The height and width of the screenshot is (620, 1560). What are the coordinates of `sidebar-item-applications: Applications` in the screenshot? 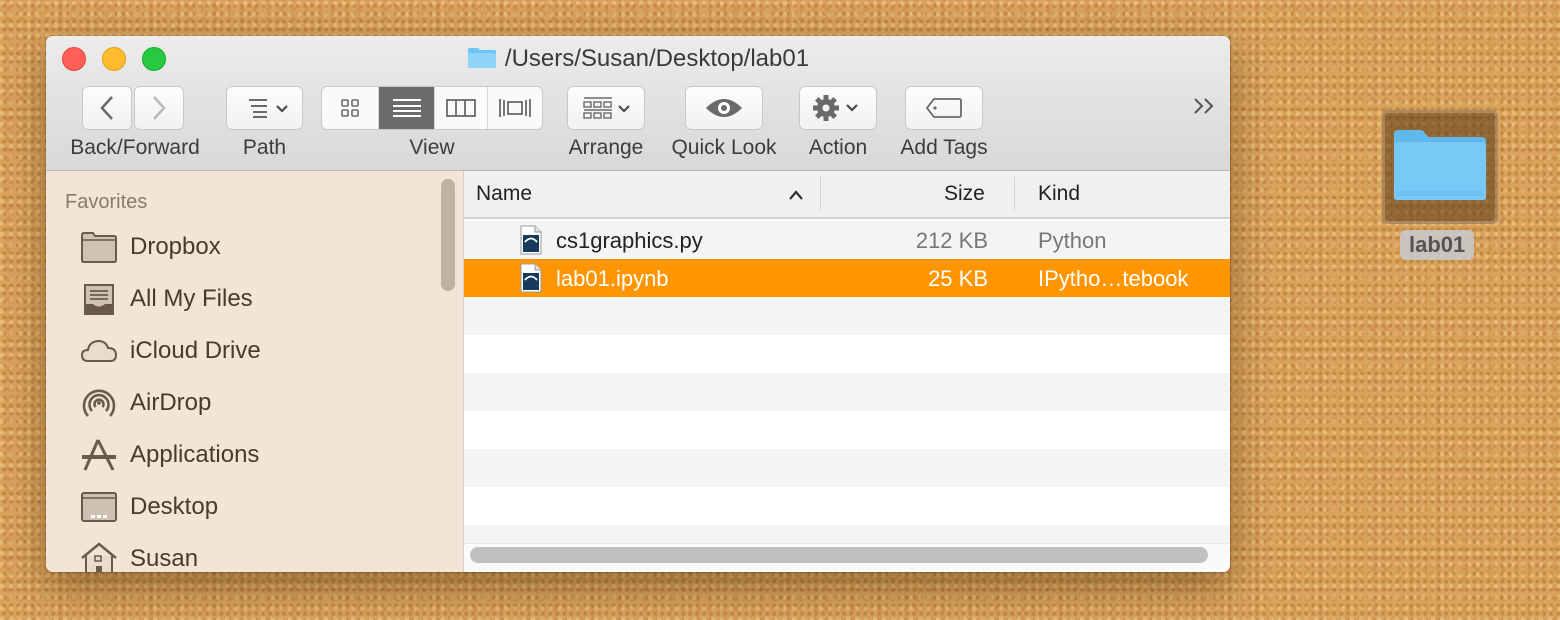 It's located at (169, 455).